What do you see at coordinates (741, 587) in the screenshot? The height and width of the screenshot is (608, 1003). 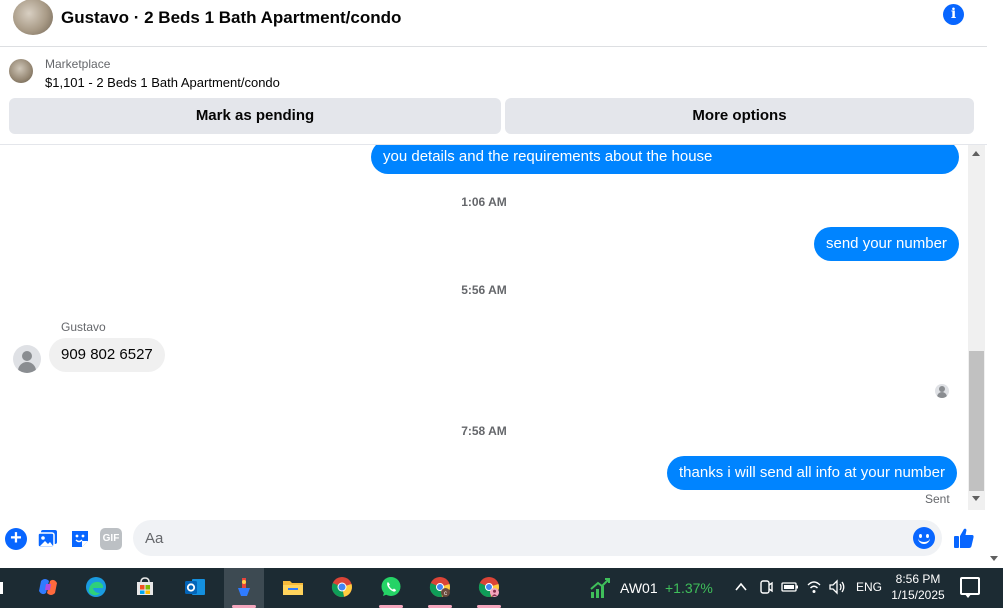 I see `chevron-up-icon` at bounding box center [741, 587].